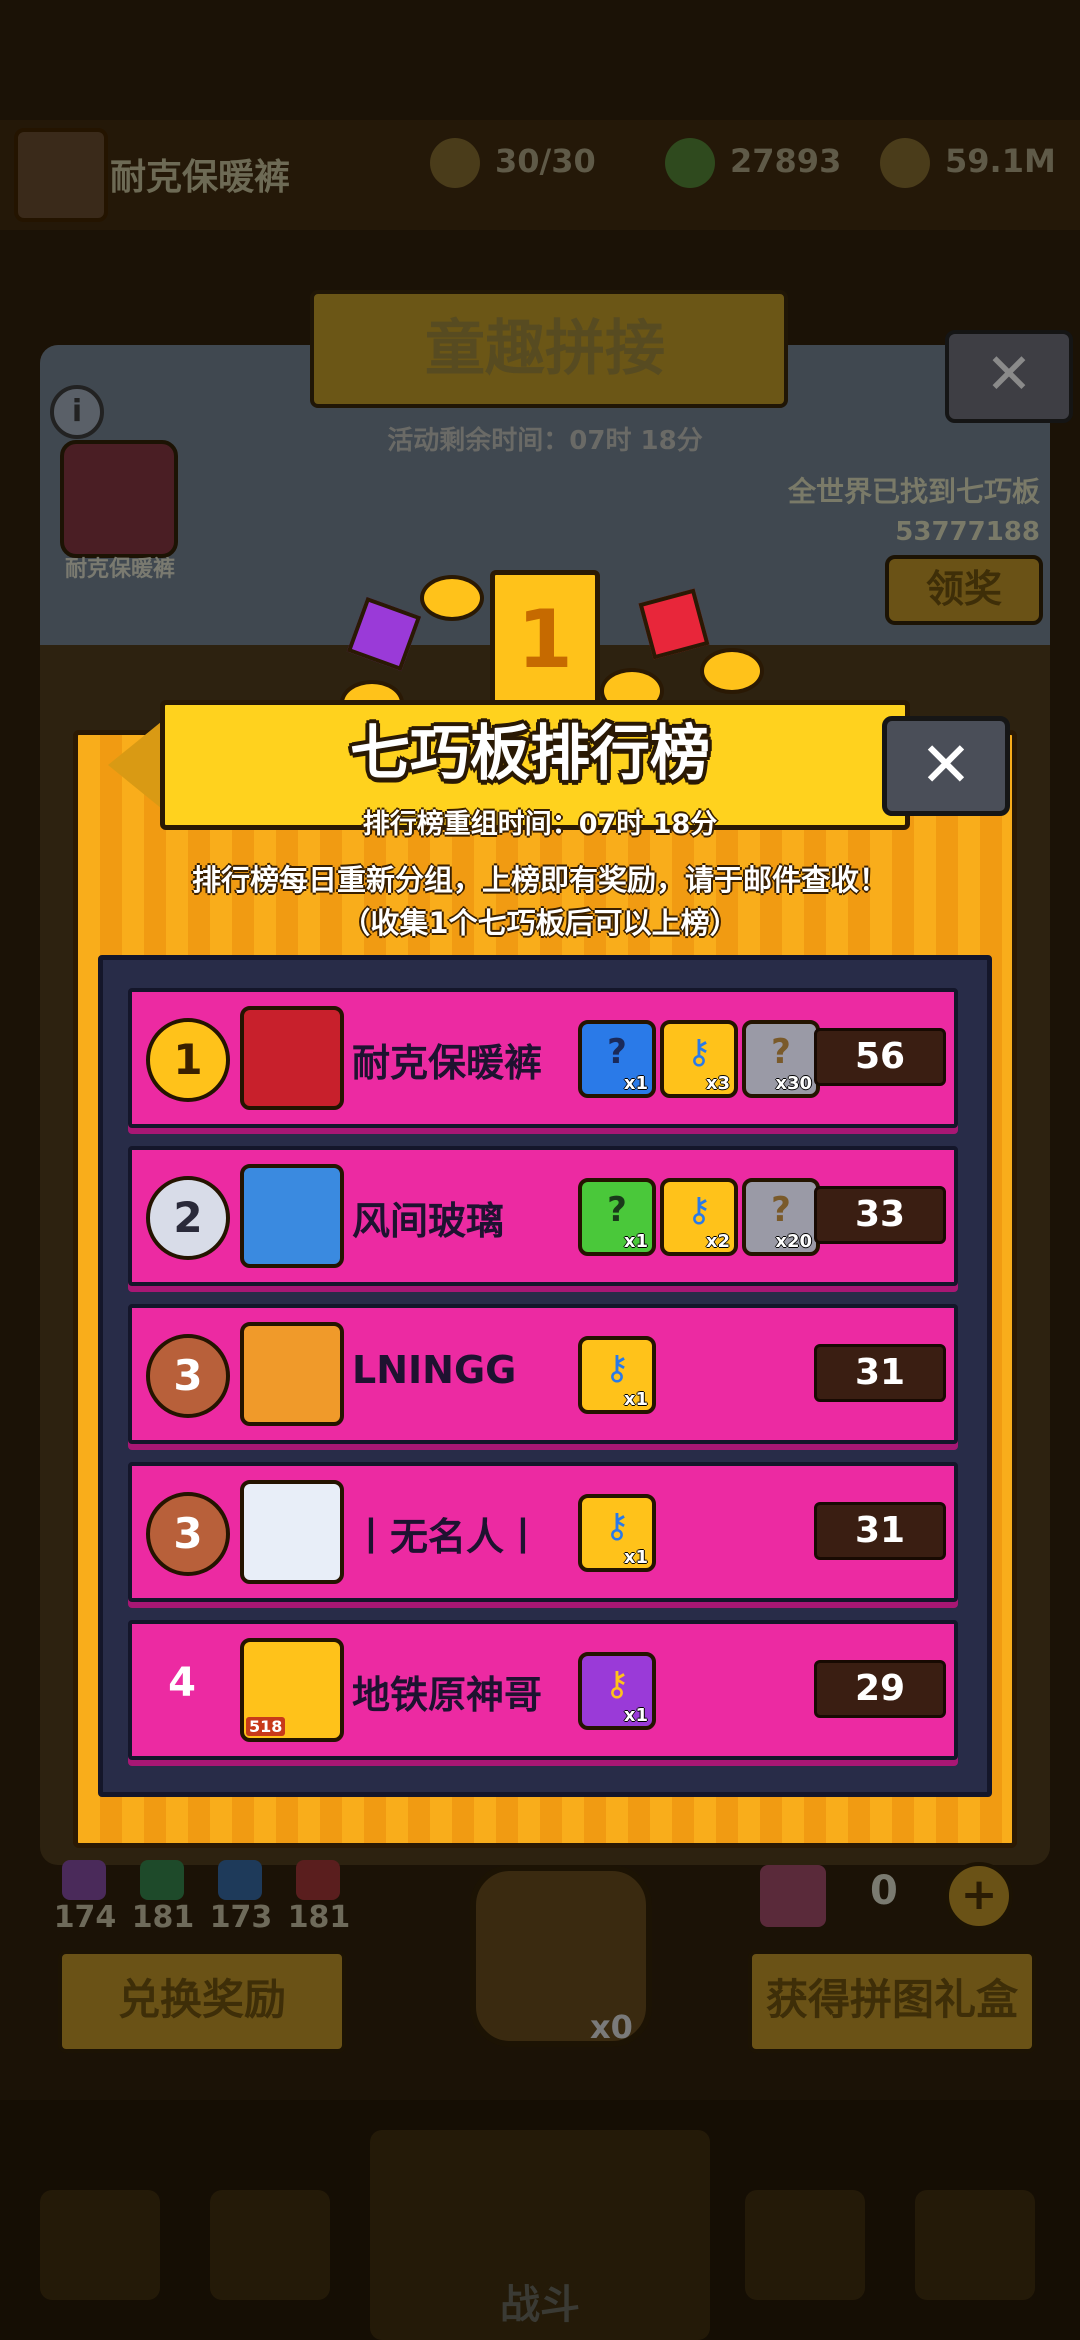  I want to click on nav-hero-icon, so click(270, 2245).